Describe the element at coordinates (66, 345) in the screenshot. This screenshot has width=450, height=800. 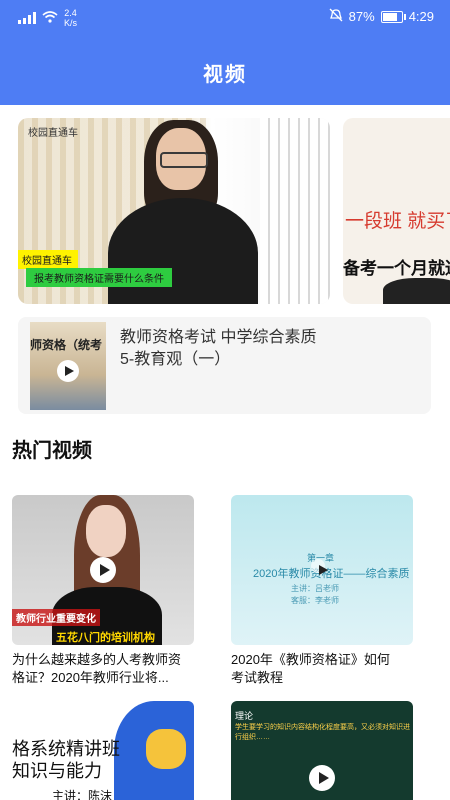
I see `thumbnail-text: 师资格（统考` at that location.